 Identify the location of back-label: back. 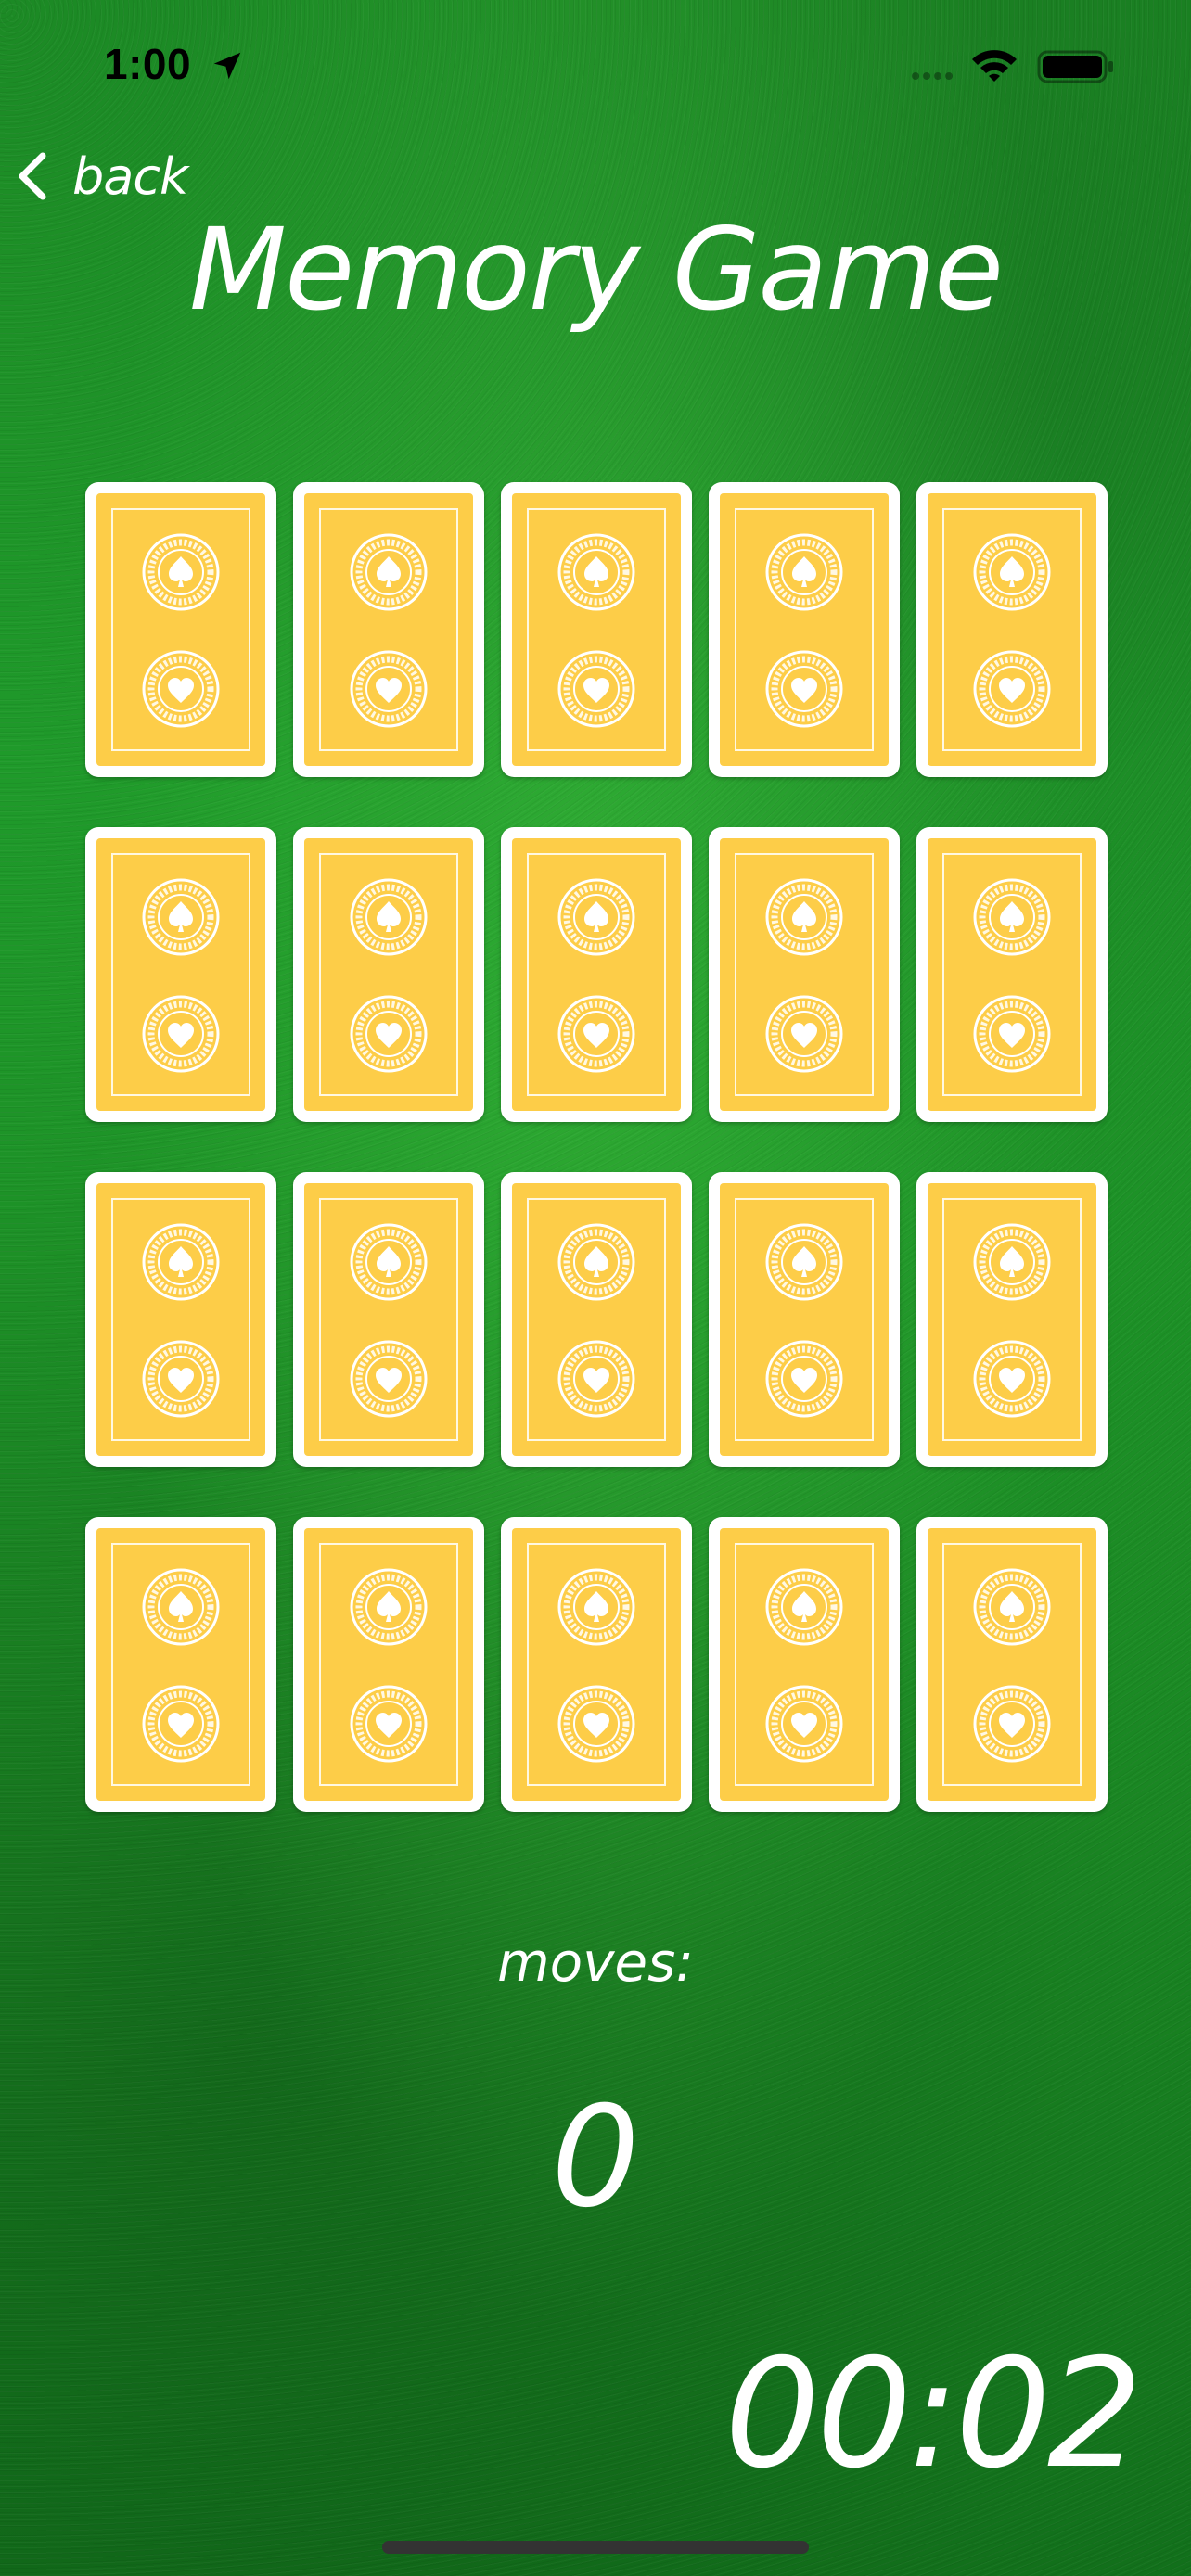
(130, 176).